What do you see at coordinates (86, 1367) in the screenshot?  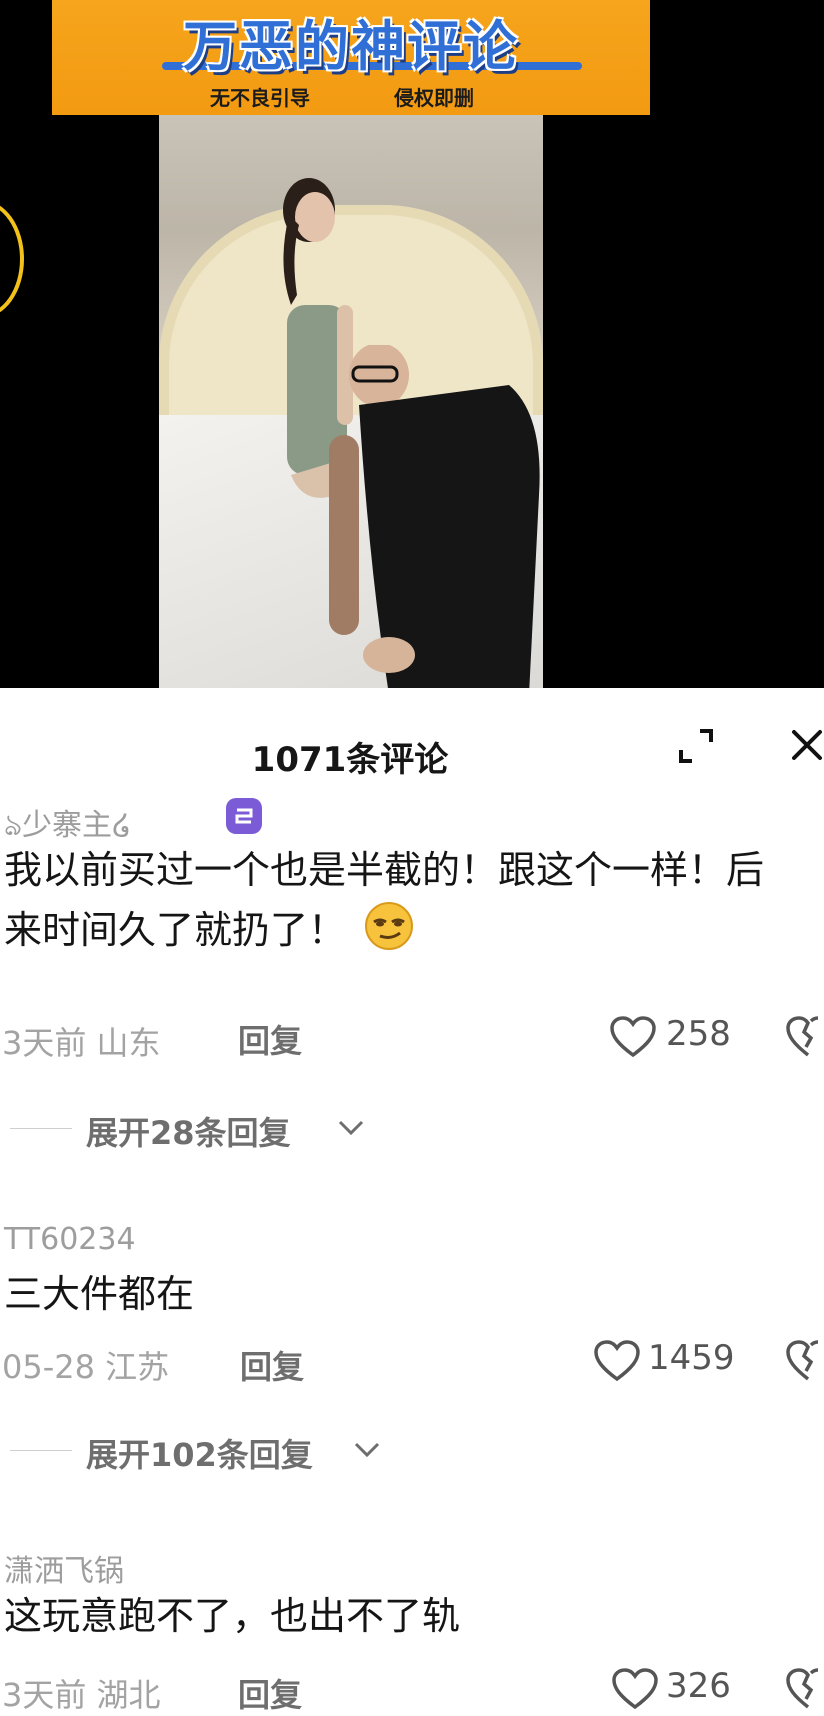 I see `comment-time-location: 05-28 江苏` at bounding box center [86, 1367].